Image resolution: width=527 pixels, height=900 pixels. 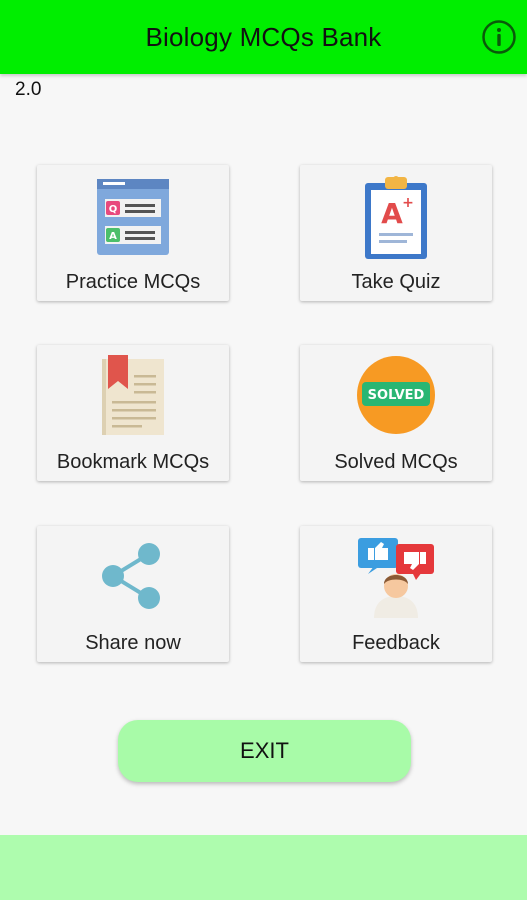 I want to click on take-quiz-button: A + Take Quiz, so click(x=396, y=233).